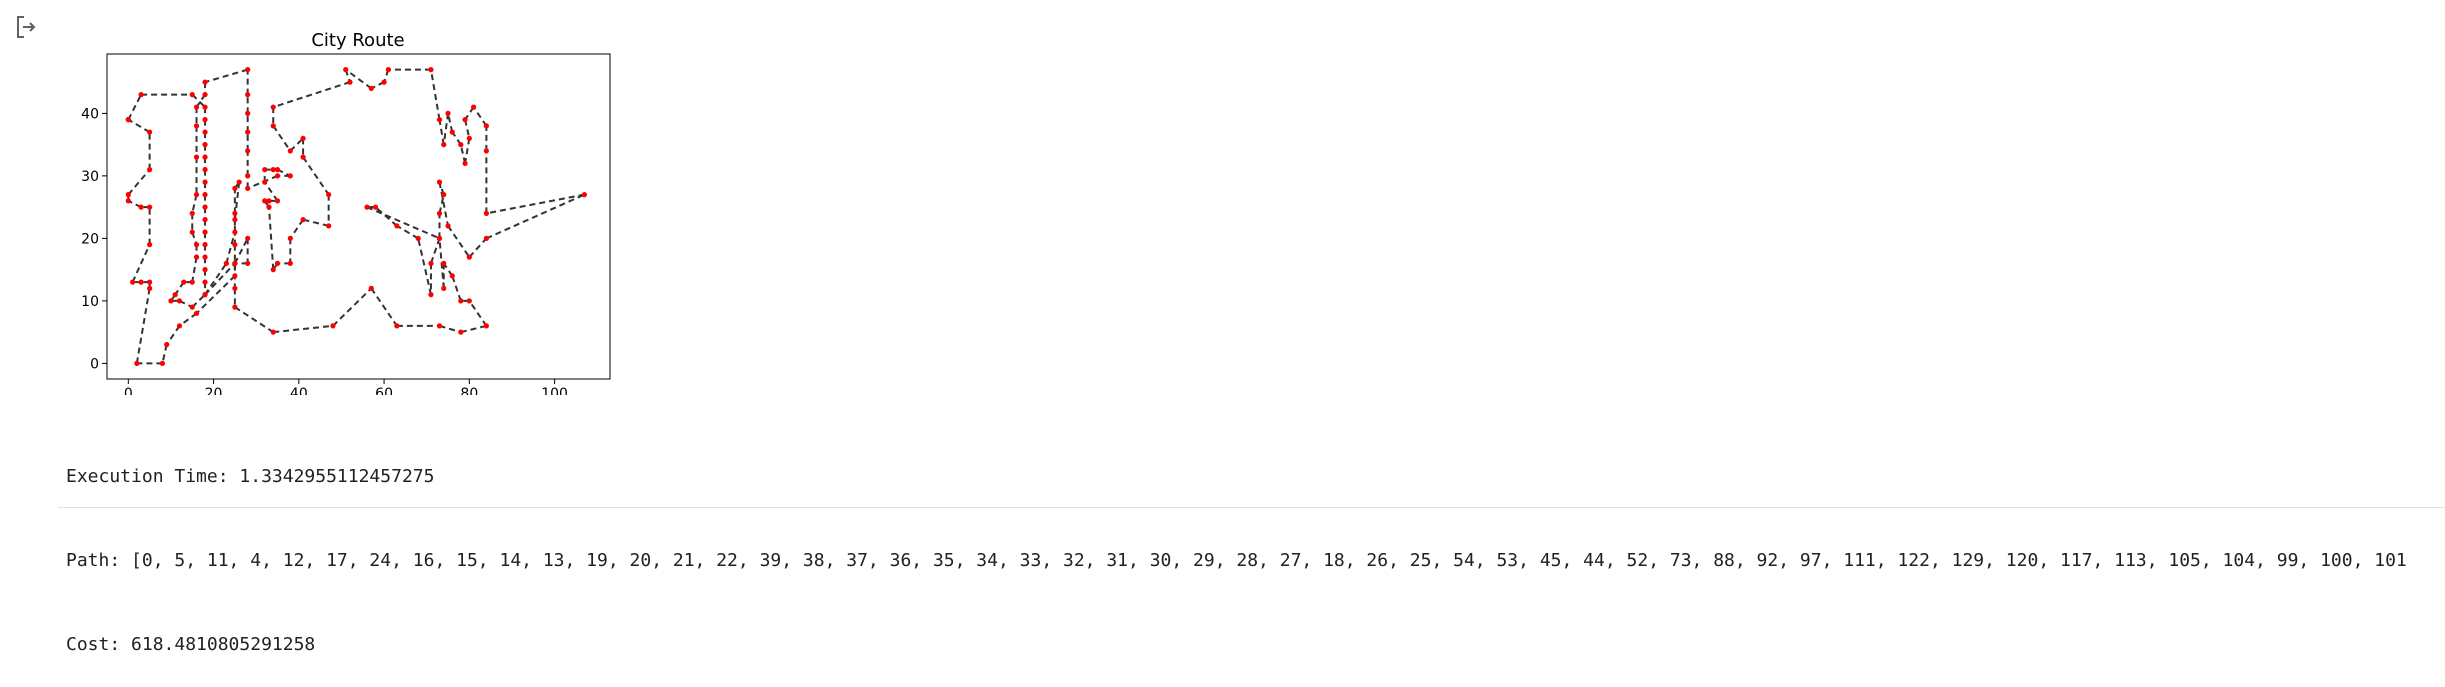 The height and width of the screenshot is (687, 2445). What do you see at coordinates (250, 476) in the screenshot?
I see `execution-time-text: Execution Time: 1.3342955112457275` at bounding box center [250, 476].